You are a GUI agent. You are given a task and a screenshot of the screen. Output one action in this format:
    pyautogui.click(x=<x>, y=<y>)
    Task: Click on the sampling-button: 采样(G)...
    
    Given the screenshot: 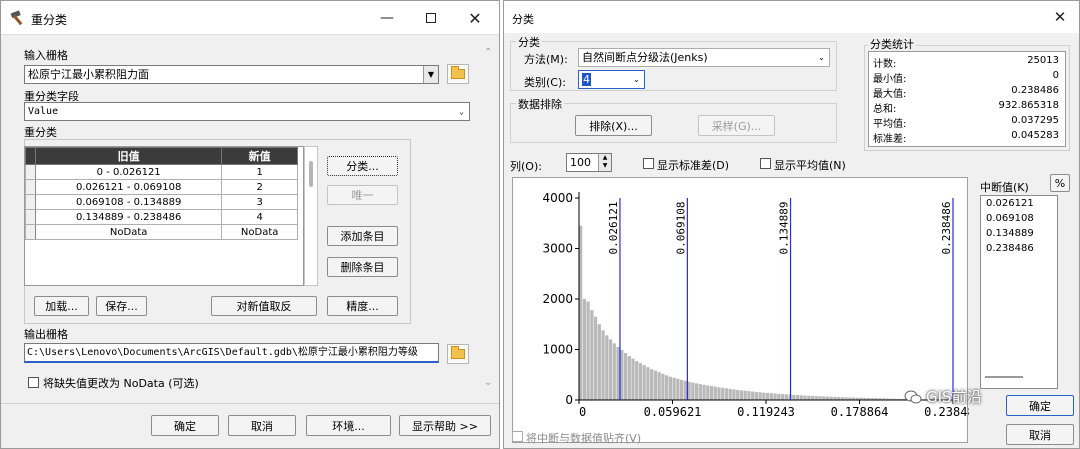 What is the action you would take?
    pyautogui.click(x=736, y=125)
    